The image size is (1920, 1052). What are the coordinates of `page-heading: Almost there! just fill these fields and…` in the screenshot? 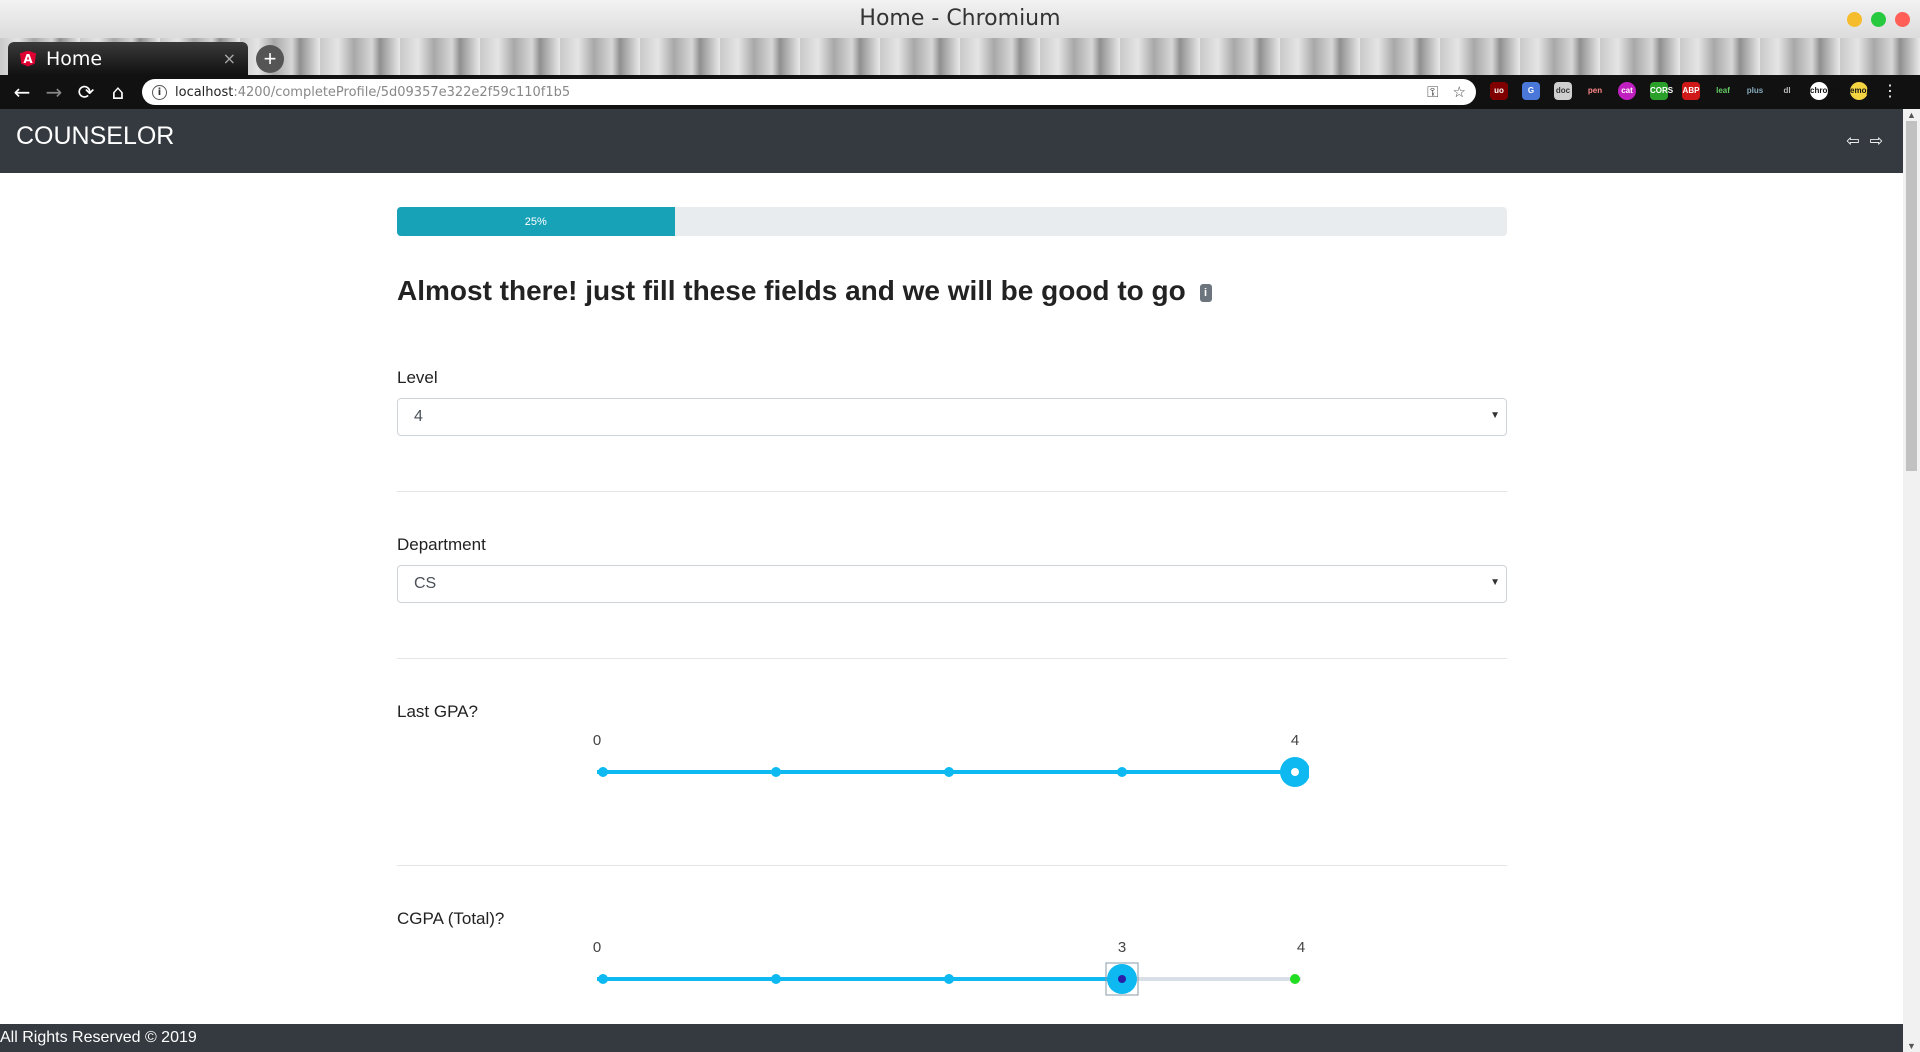 It's located at (804, 291).